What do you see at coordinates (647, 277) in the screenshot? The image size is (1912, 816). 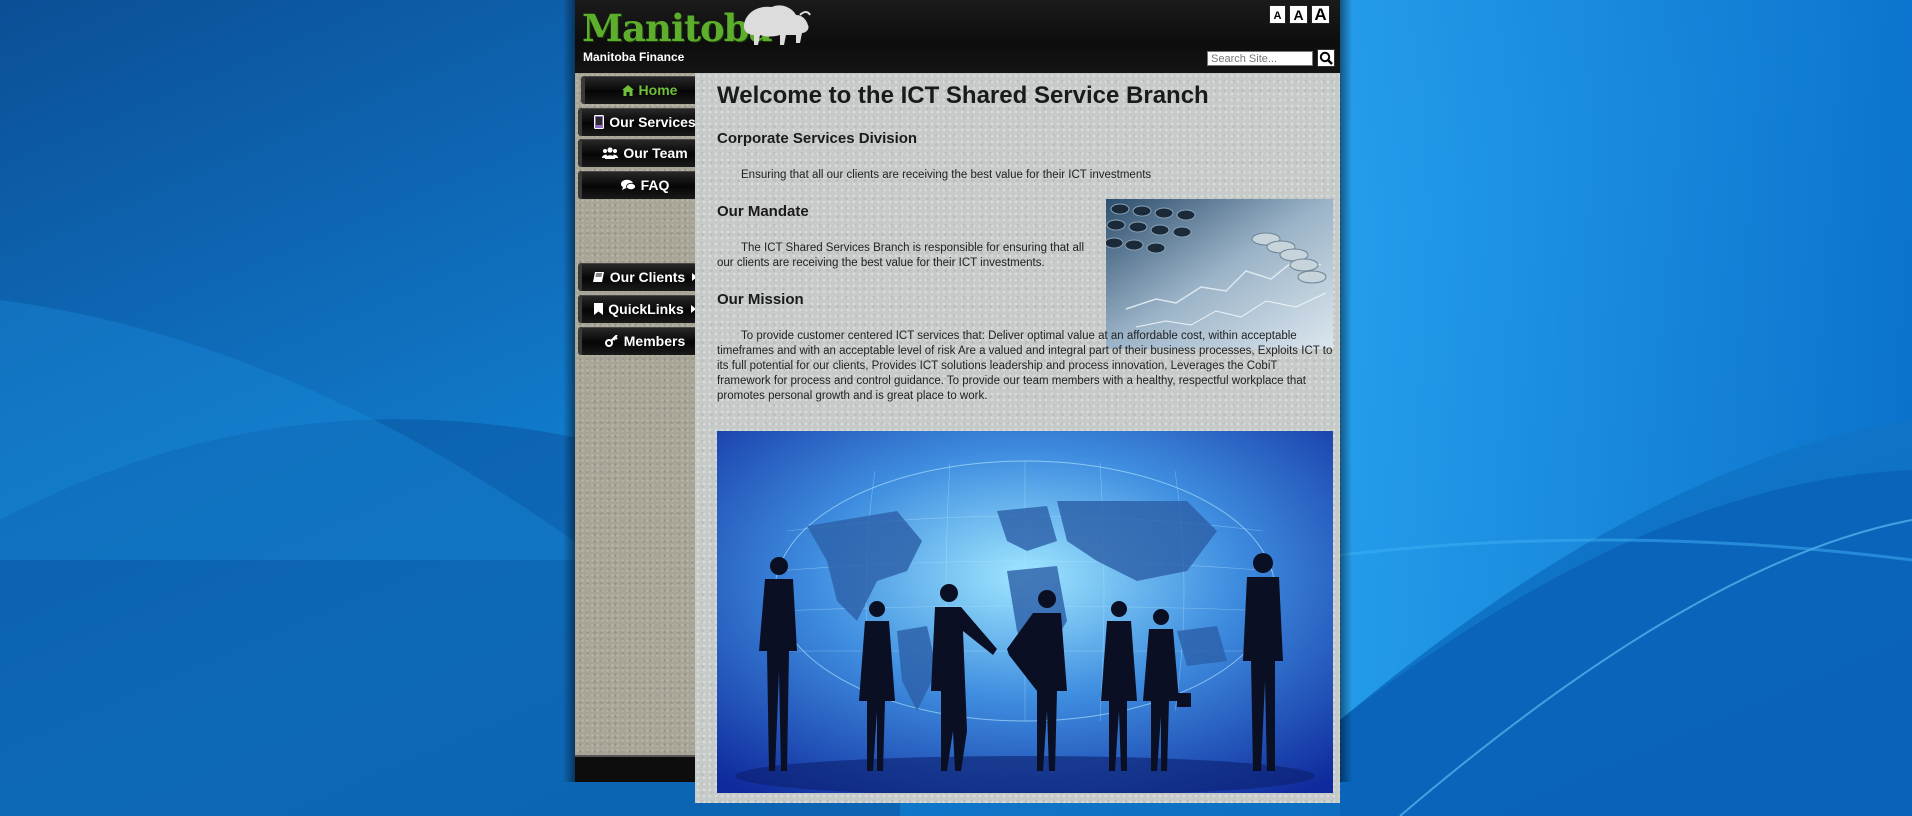 I see `nav-label: Our Clients` at bounding box center [647, 277].